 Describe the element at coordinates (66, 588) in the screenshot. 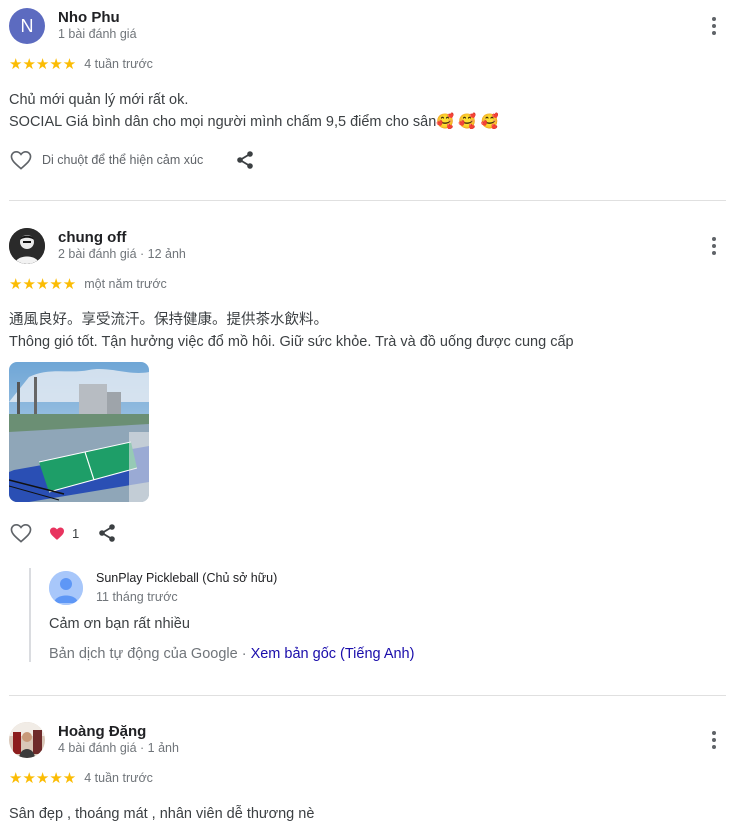

I see `owner-avatar` at that location.